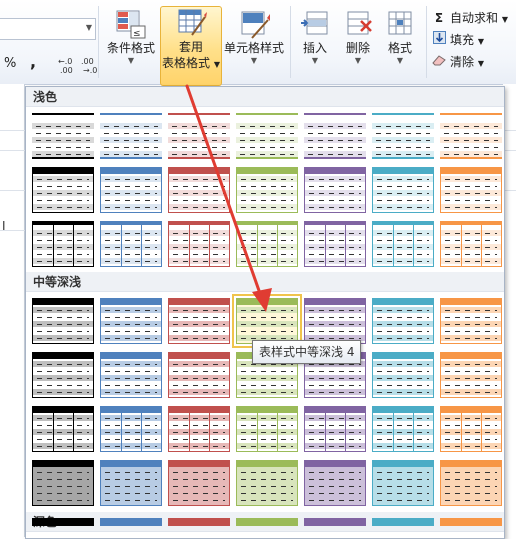  I want to click on format-button: 格式 ▼, so click(400, 37).